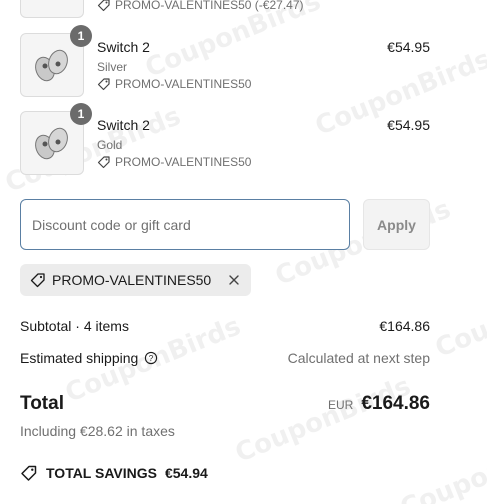  What do you see at coordinates (29, 473) in the screenshot?
I see `savings-tag-icon` at bounding box center [29, 473].